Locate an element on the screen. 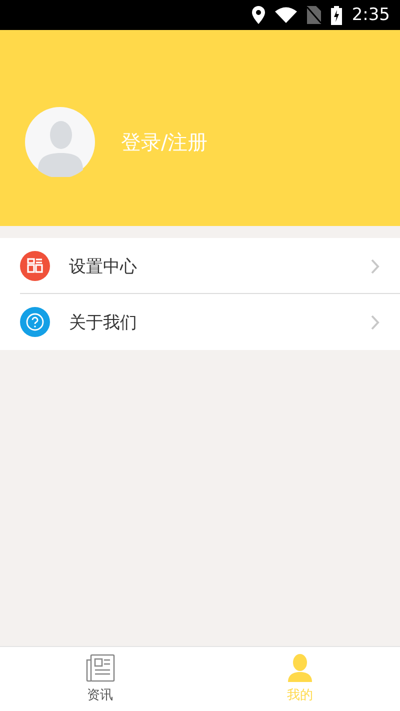 This screenshot has width=400, height=711. status-time: 2:35 is located at coordinates (371, 15).